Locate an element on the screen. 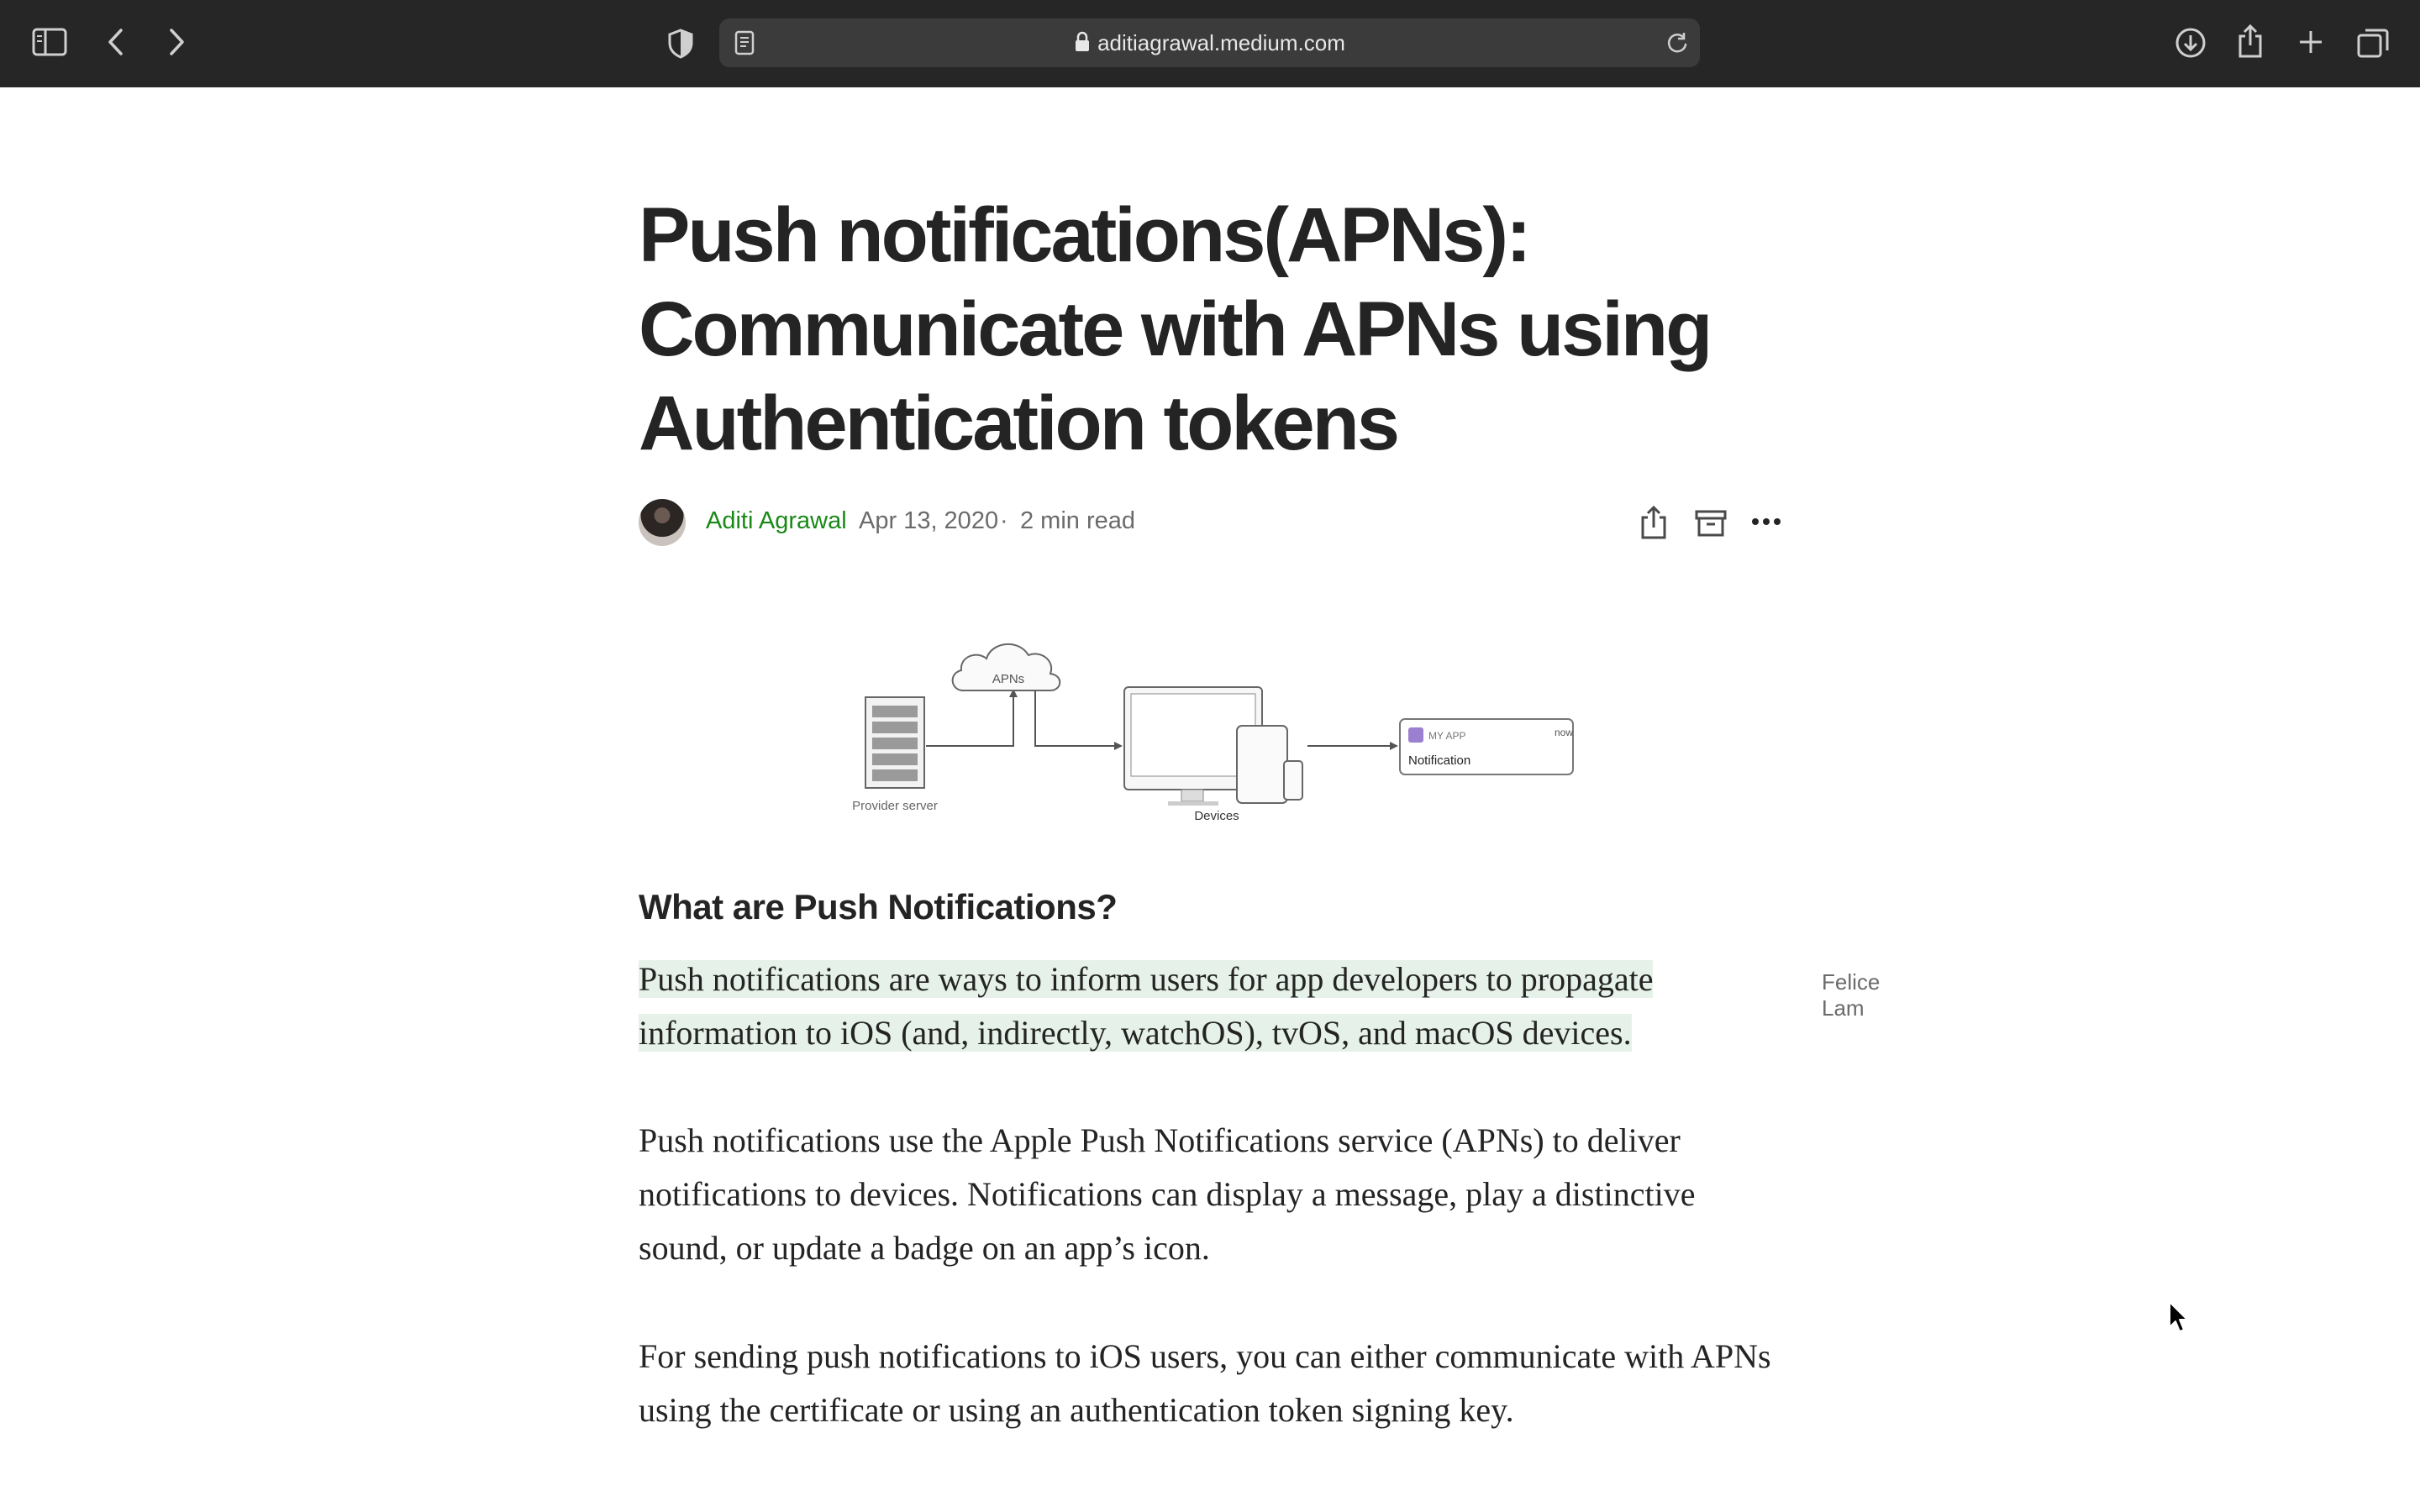 The width and height of the screenshot is (2420, 1512). read-time: 2 min read is located at coordinates (1078, 520).